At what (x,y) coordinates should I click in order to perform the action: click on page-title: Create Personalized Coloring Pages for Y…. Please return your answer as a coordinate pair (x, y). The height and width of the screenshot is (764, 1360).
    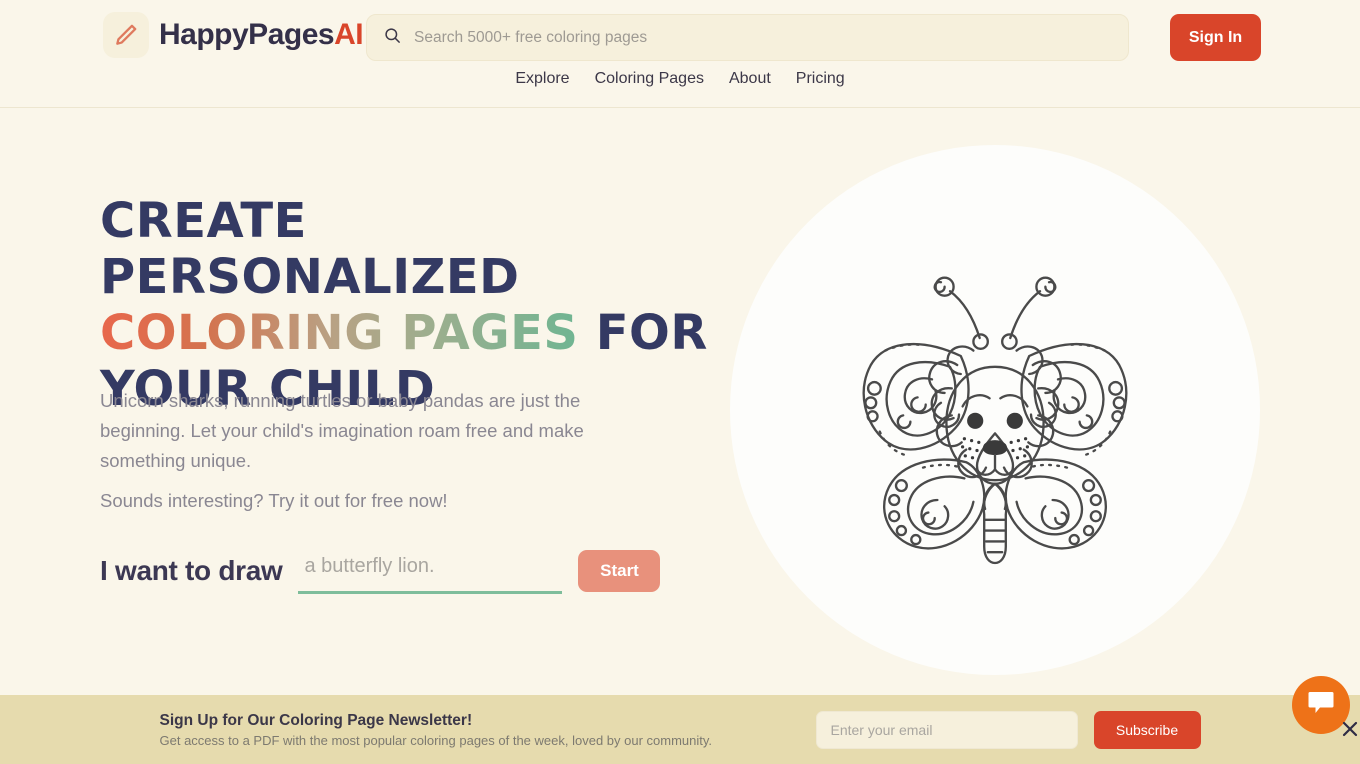
    Looking at the image, I should click on (405, 305).